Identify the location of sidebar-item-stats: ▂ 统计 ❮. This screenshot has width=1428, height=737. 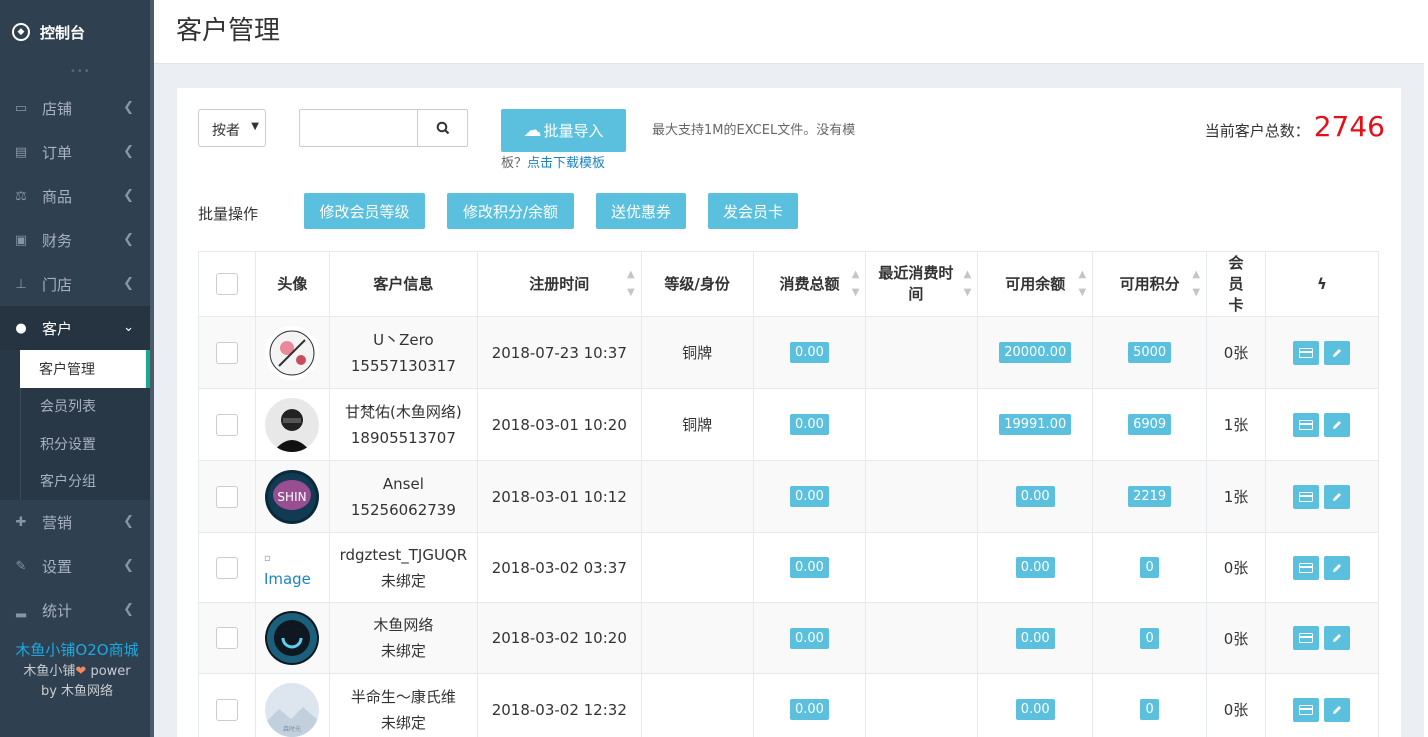
(75, 610).